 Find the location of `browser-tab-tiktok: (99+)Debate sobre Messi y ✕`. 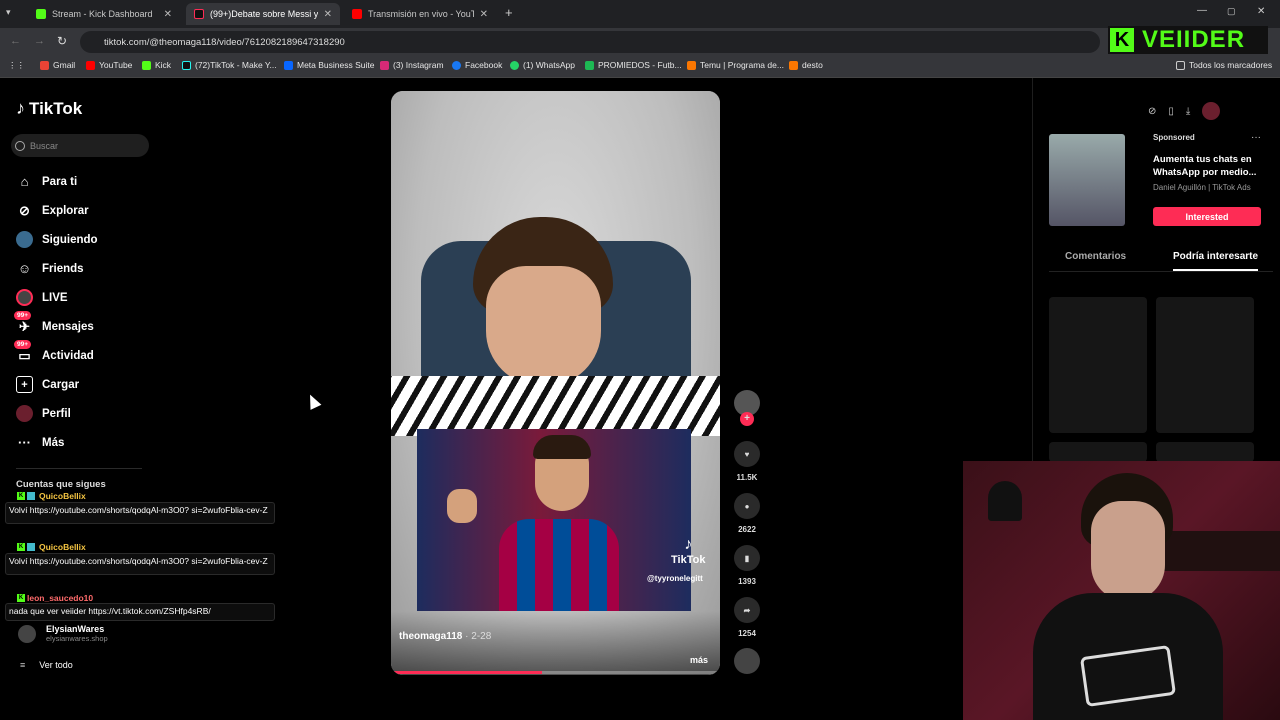

browser-tab-tiktok: (99+)Debate sobre Messi y ✕ is located at coordinates (263, 14).